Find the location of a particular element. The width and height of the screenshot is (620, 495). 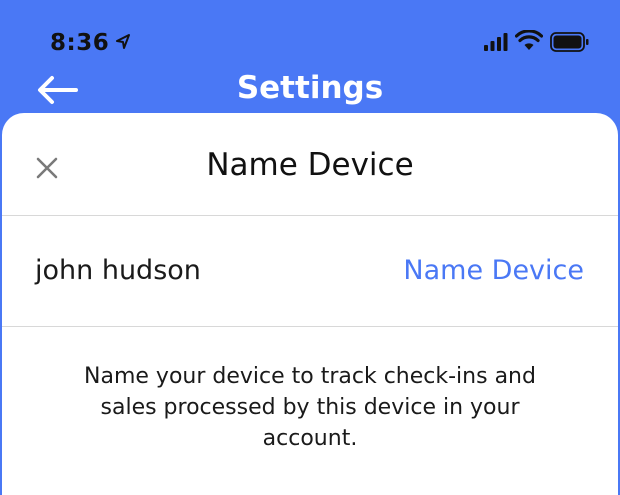

battery-icon is located at coordinates (569, 42).